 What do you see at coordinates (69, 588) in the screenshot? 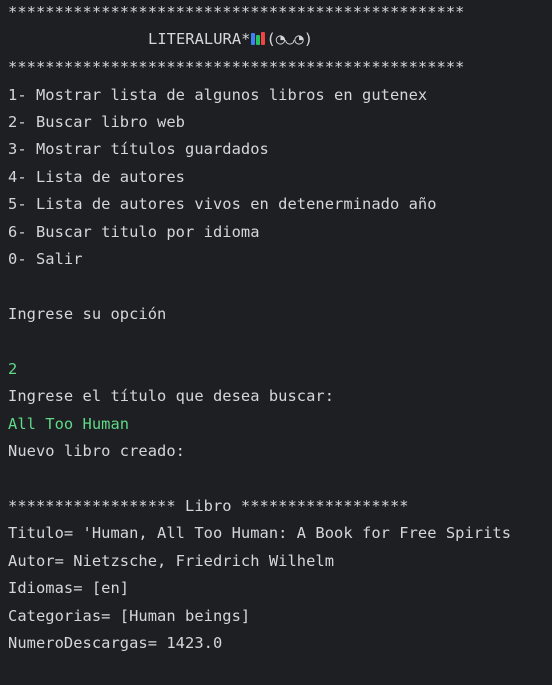
I see `book-idiomas: Idiomas= [en]` at bounding box center [69, 588].